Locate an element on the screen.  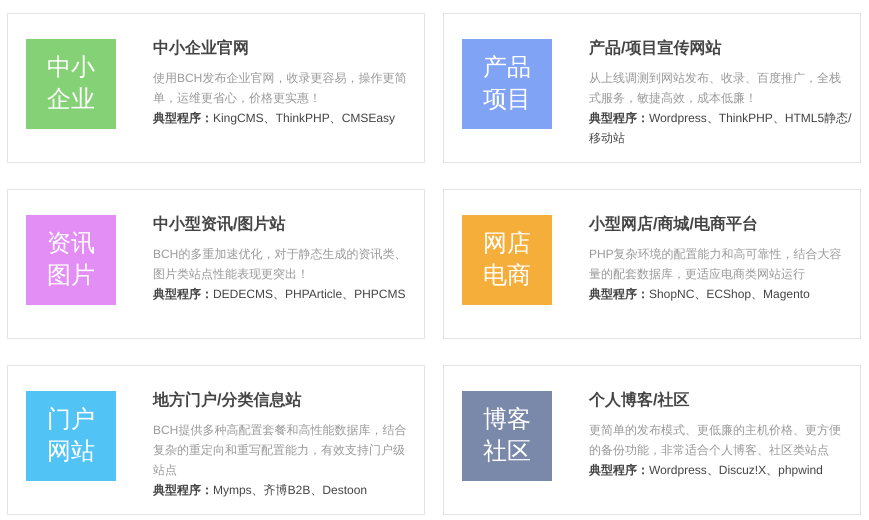
category-tile: 门户网站 is located at coordinates (71, 436).